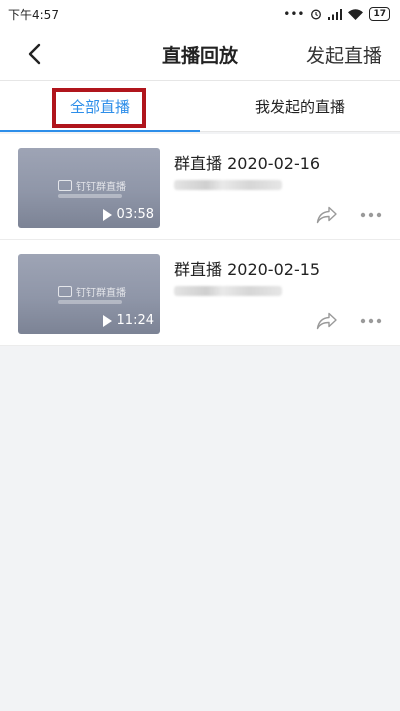  What do you see at coordinates (200, 54) in the screenshot?
I see `navigation-bar: 直播回放 发起直播` at bounding box center [200, 54].